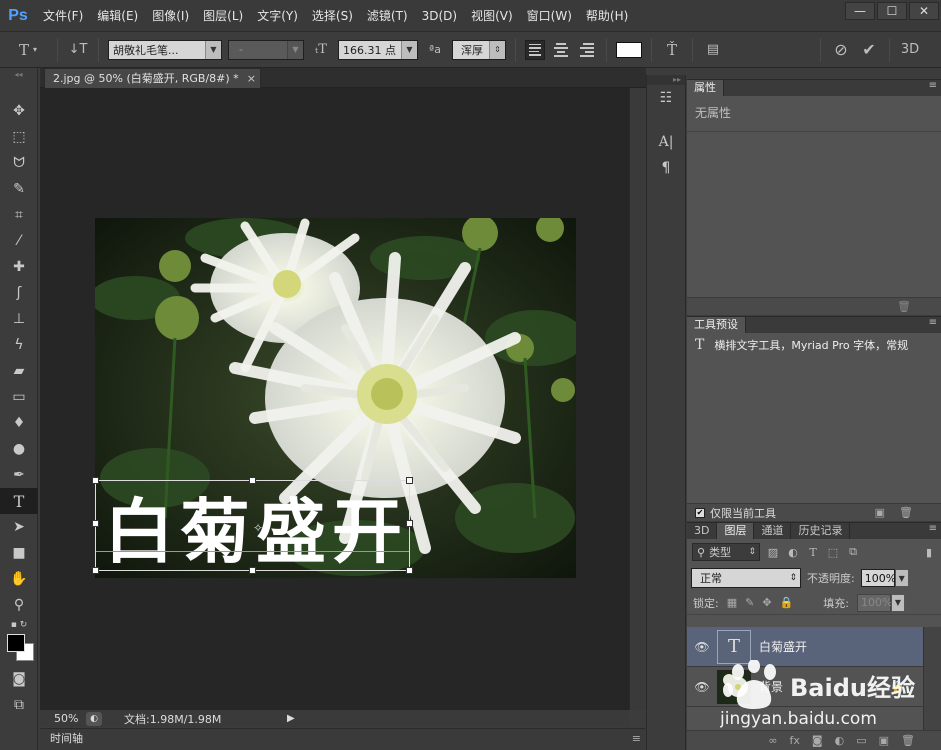  Describe the element at coordinates (813, 552) in the screenshot. I see `type-filter-icon: T` at that location.